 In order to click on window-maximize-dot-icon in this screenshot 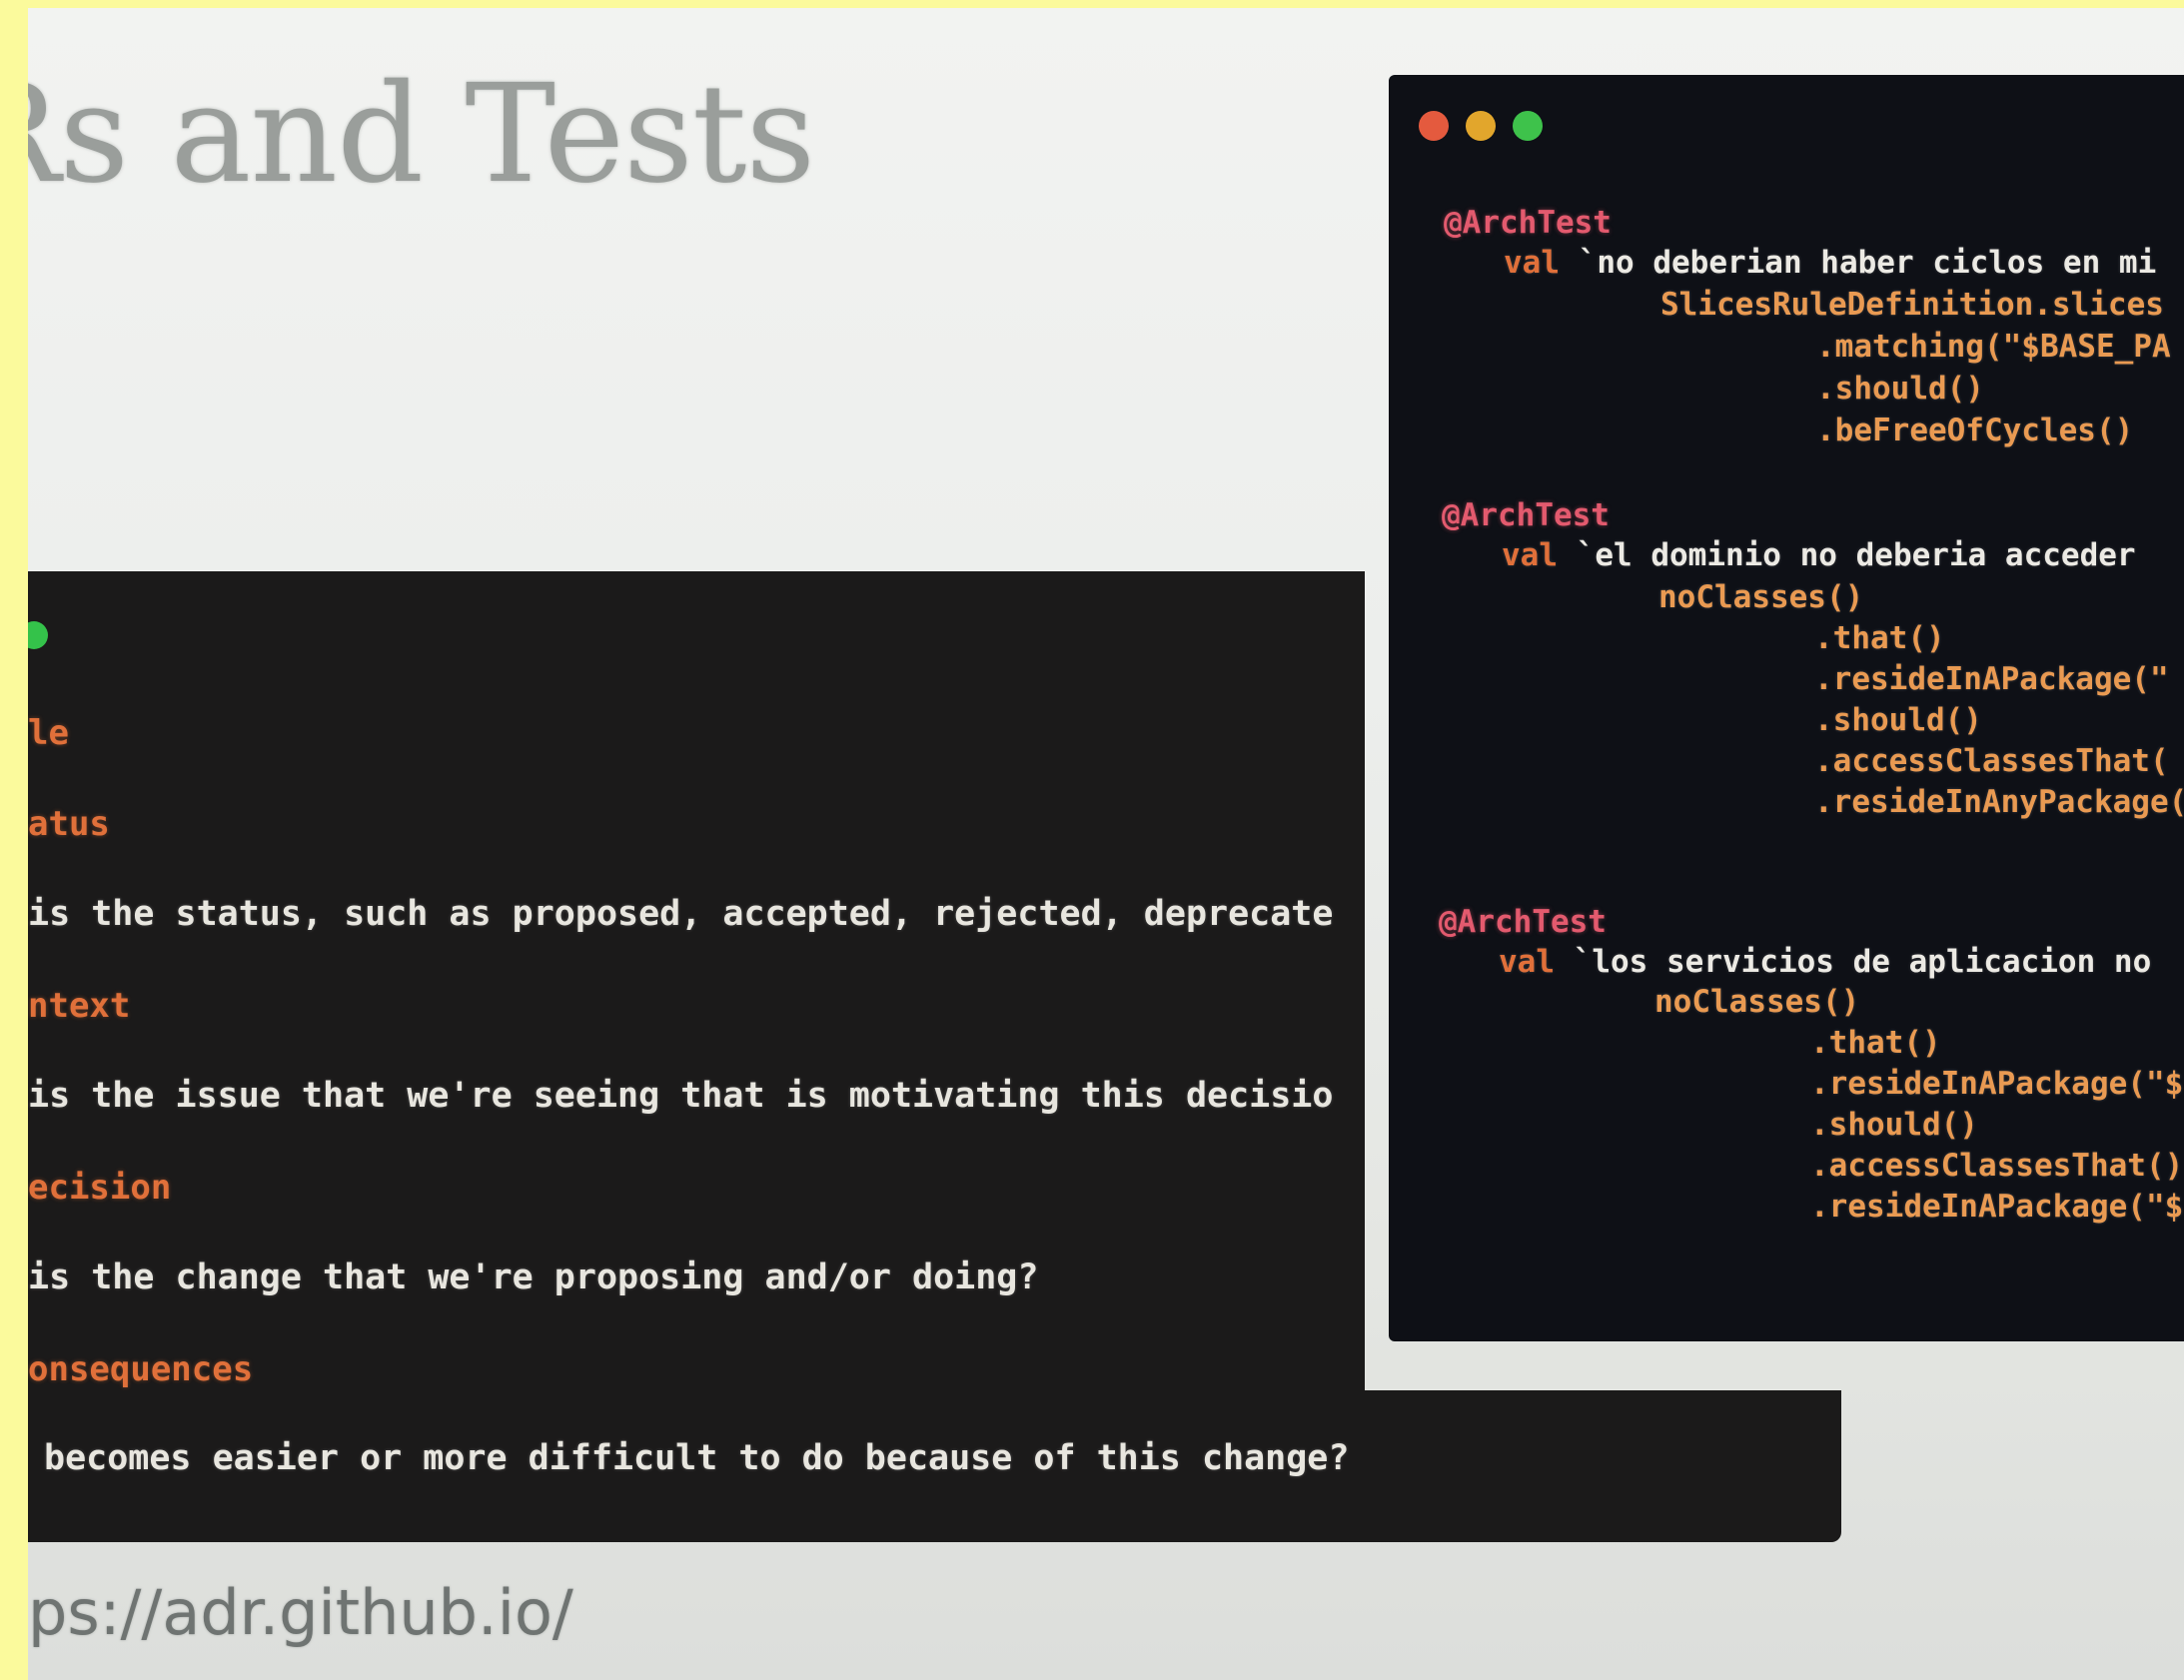, I will do `click(1528, 126)`.